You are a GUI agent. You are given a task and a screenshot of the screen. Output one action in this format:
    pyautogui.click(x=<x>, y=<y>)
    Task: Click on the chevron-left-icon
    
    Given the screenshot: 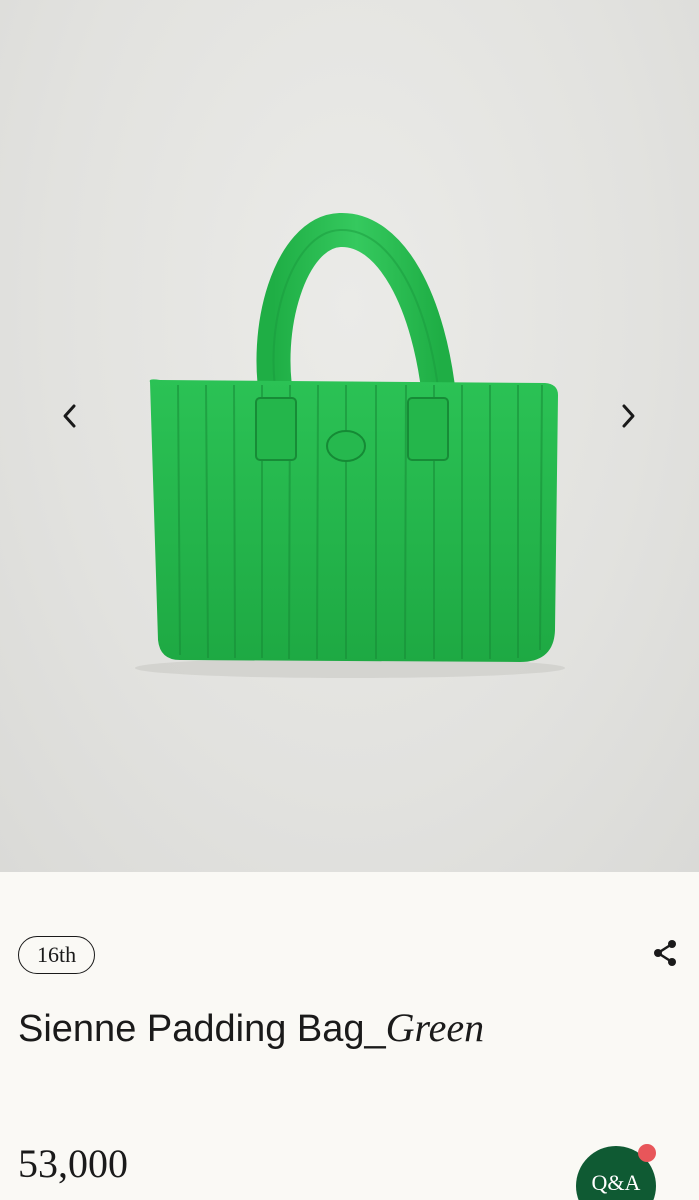 What is the action you would take?
    pyautogui.click(x=69, y=416)
    